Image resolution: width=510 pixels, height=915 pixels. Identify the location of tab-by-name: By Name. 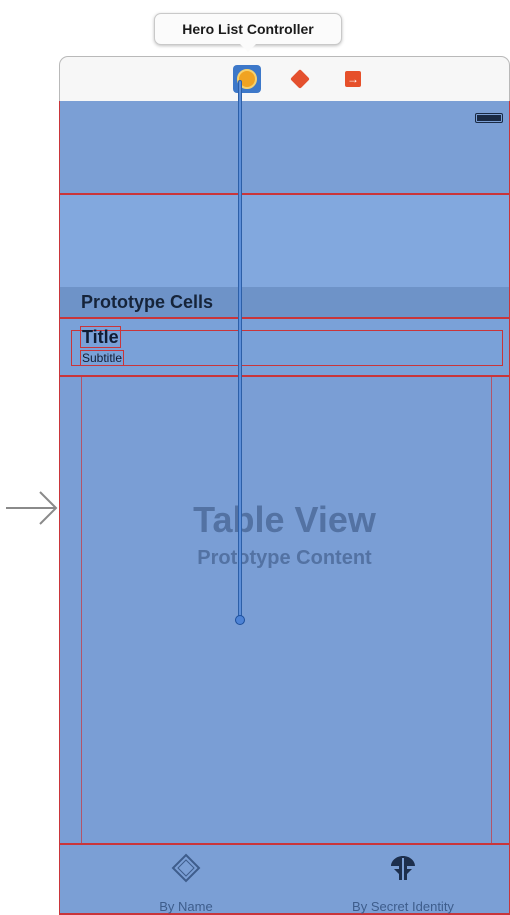
(186, 883).